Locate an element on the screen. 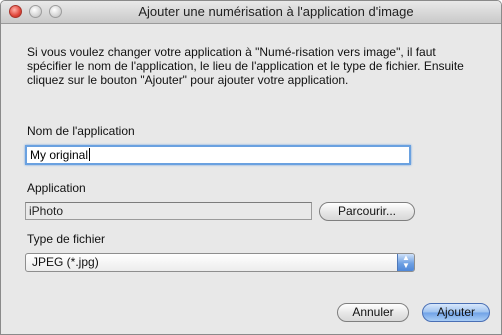 Image resolution: width=502 pixels, height=335 pixels. app-name-label: Nom de l'application is located at coordinates (81, 131).